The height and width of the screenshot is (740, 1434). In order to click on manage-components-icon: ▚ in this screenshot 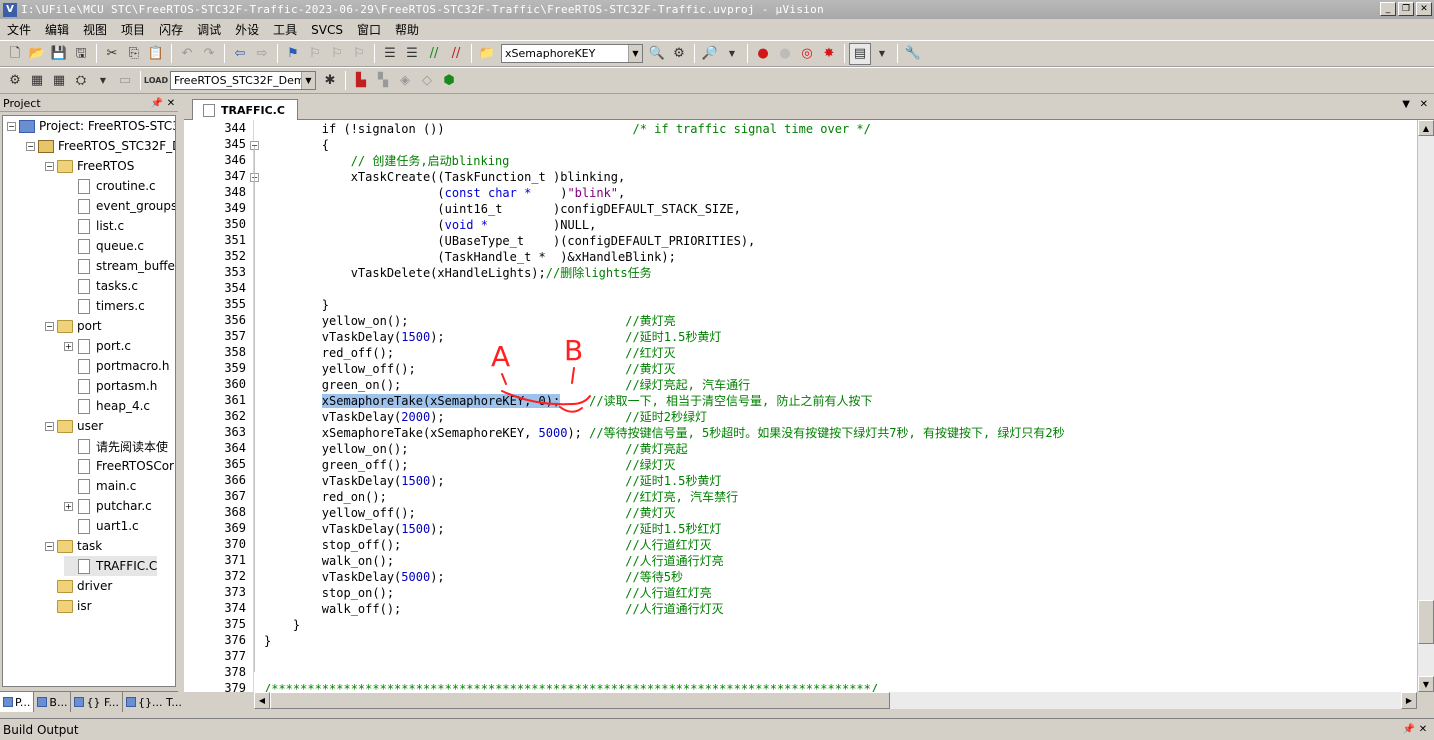, I will do `click(383, 81)`.